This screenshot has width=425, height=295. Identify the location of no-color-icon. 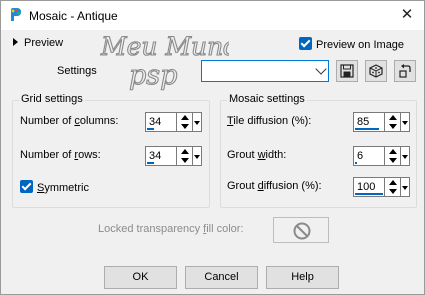
(302, 231).